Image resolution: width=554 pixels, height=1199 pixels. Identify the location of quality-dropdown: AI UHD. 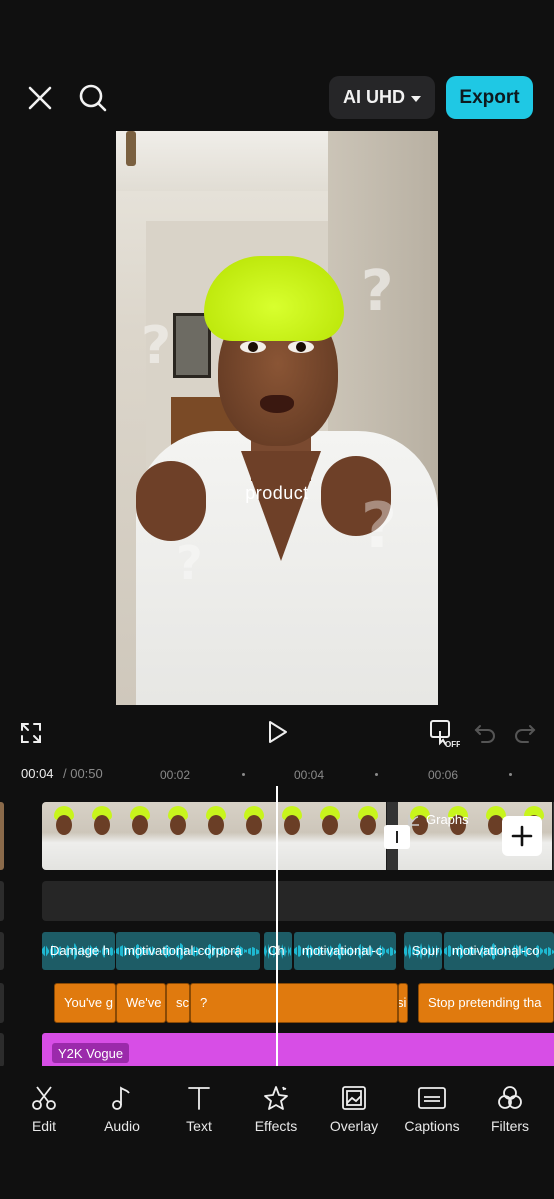
(382, 97).